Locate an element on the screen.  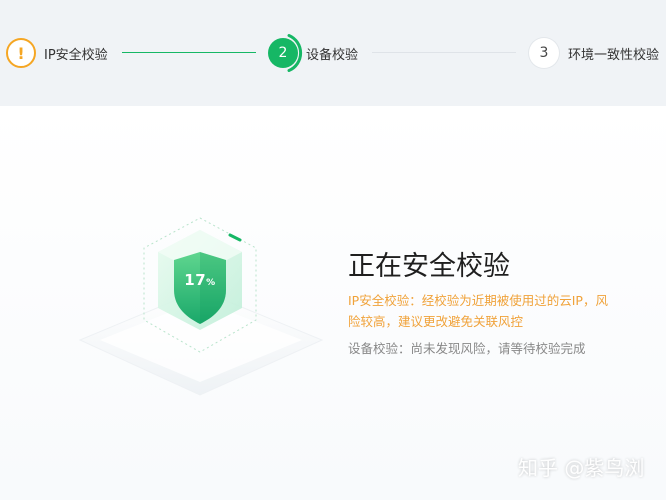
progress-value: 17 is located at coordinates (195, 280).